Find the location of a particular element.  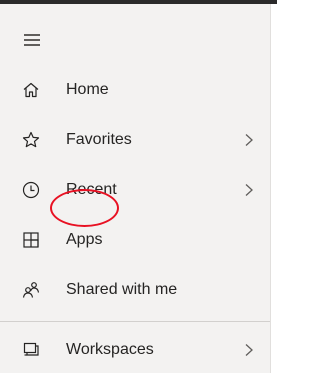

nav-item-label: Home is located at coordinates (87, 89).